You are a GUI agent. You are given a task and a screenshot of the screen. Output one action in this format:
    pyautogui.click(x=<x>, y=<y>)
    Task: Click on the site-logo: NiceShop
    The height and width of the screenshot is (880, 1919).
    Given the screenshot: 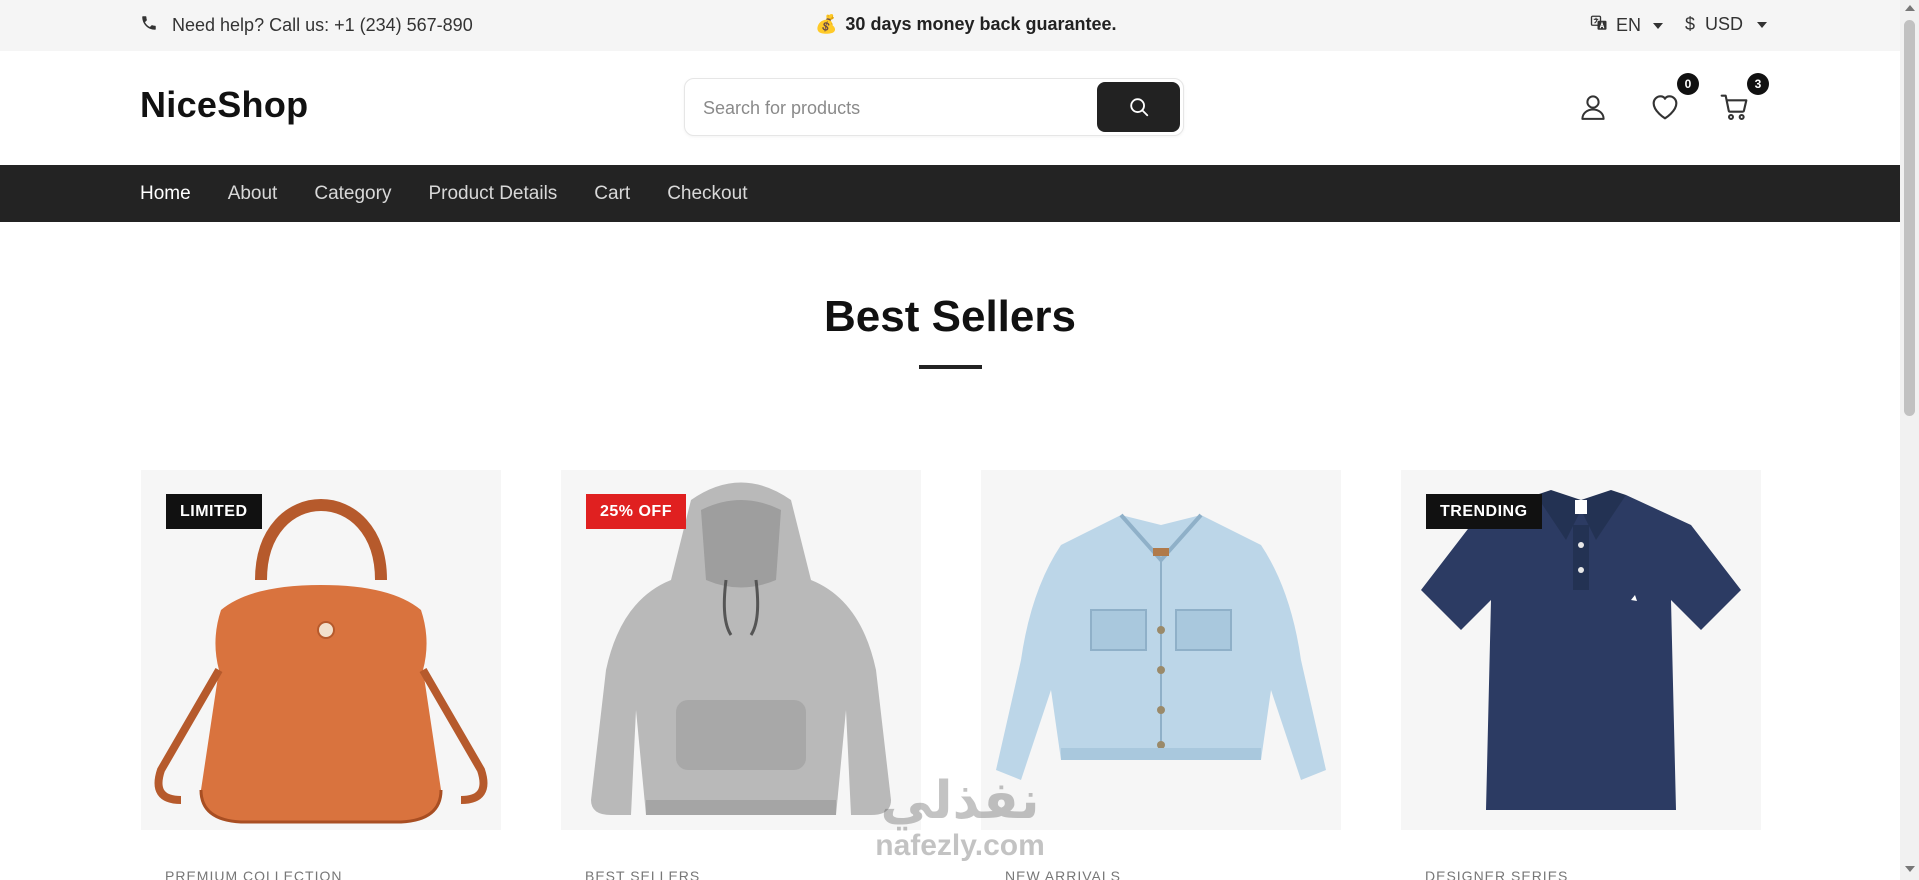 What is the action you would take?
    pyautogui.click(x=224, y=105)
    